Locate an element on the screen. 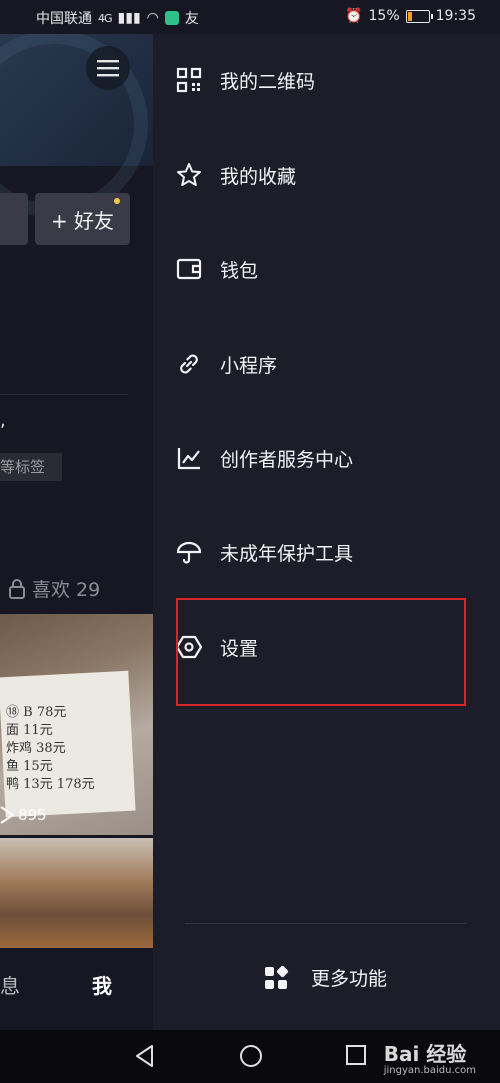 This screenshot has width=500, height=1083. watermark-url: jingyan.baidu.com is located at coordinates (429, 1070).